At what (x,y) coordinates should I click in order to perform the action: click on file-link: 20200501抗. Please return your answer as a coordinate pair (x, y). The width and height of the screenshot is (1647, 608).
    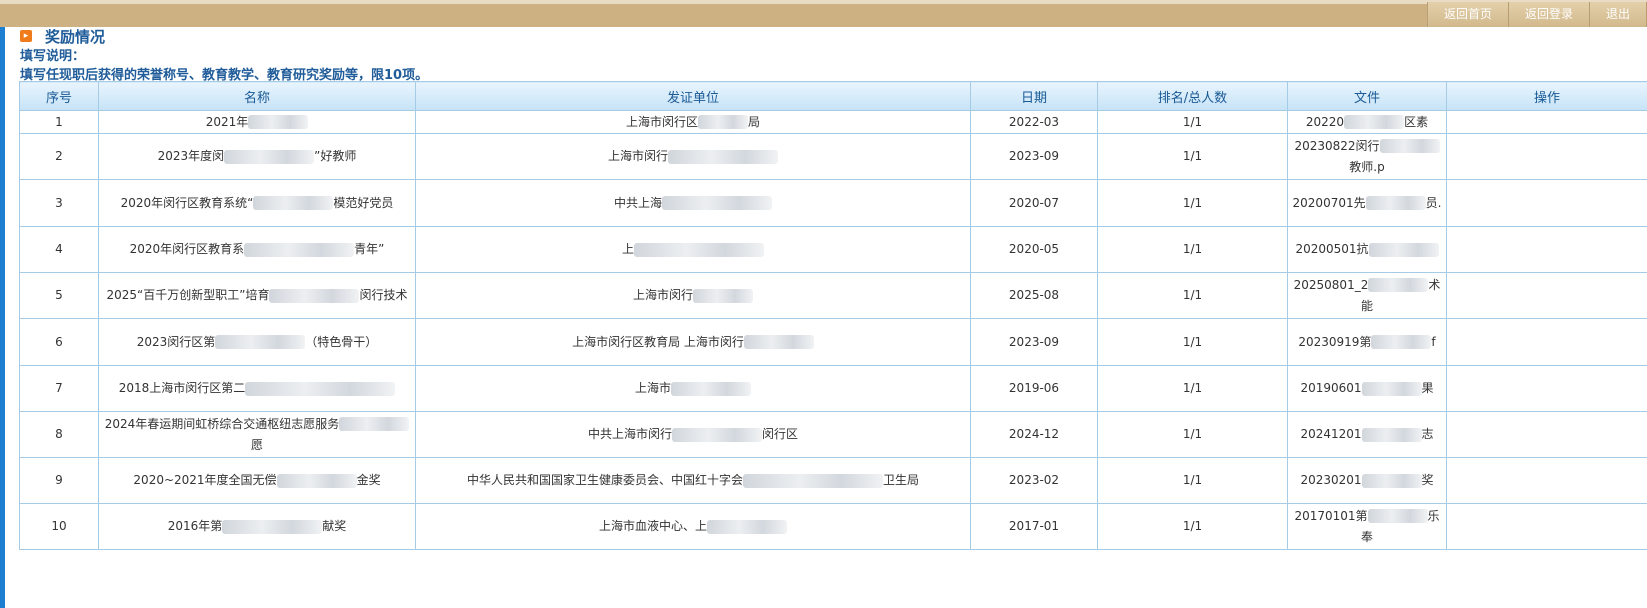
    Looking at the image, I should click on (1331, 249).